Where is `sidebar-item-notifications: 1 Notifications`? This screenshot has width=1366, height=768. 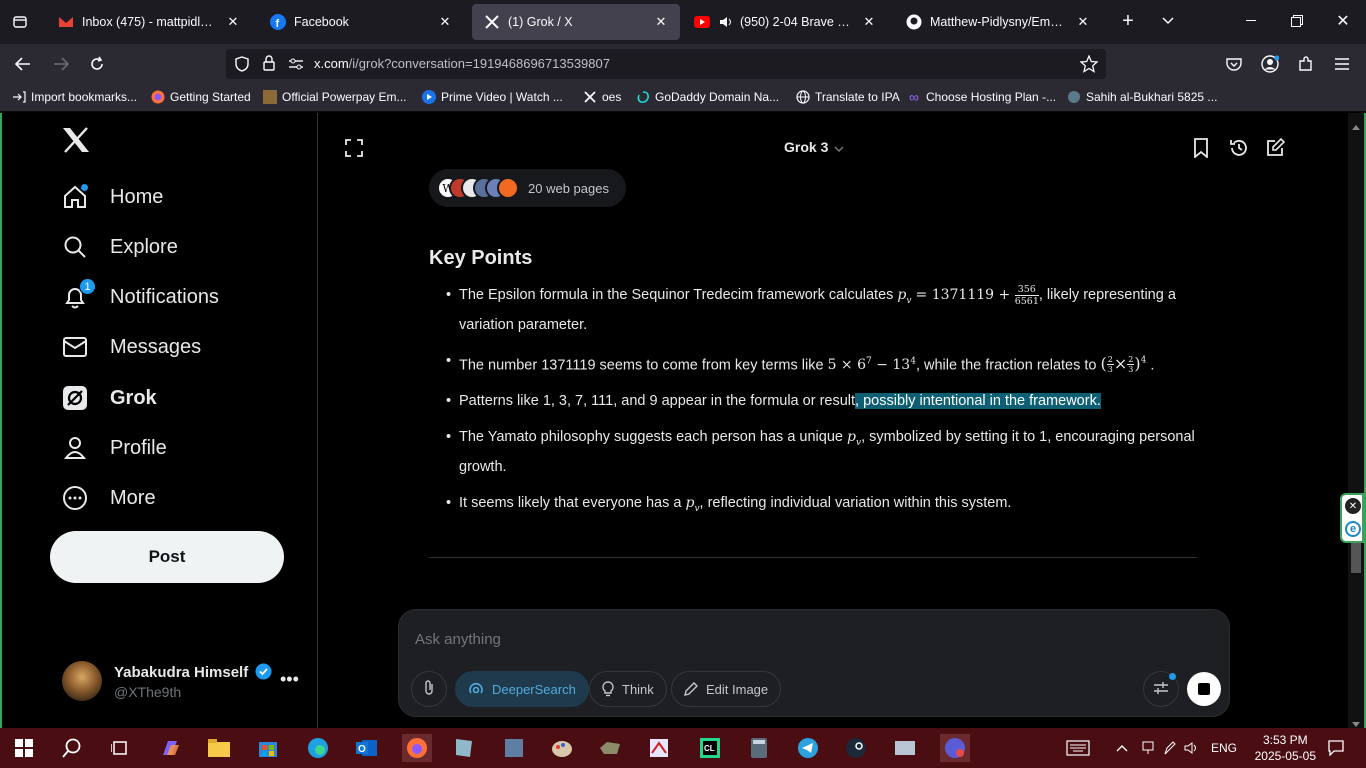 sidebar-item-notifications: 1 Notifications is located at coordinates (139, 297).